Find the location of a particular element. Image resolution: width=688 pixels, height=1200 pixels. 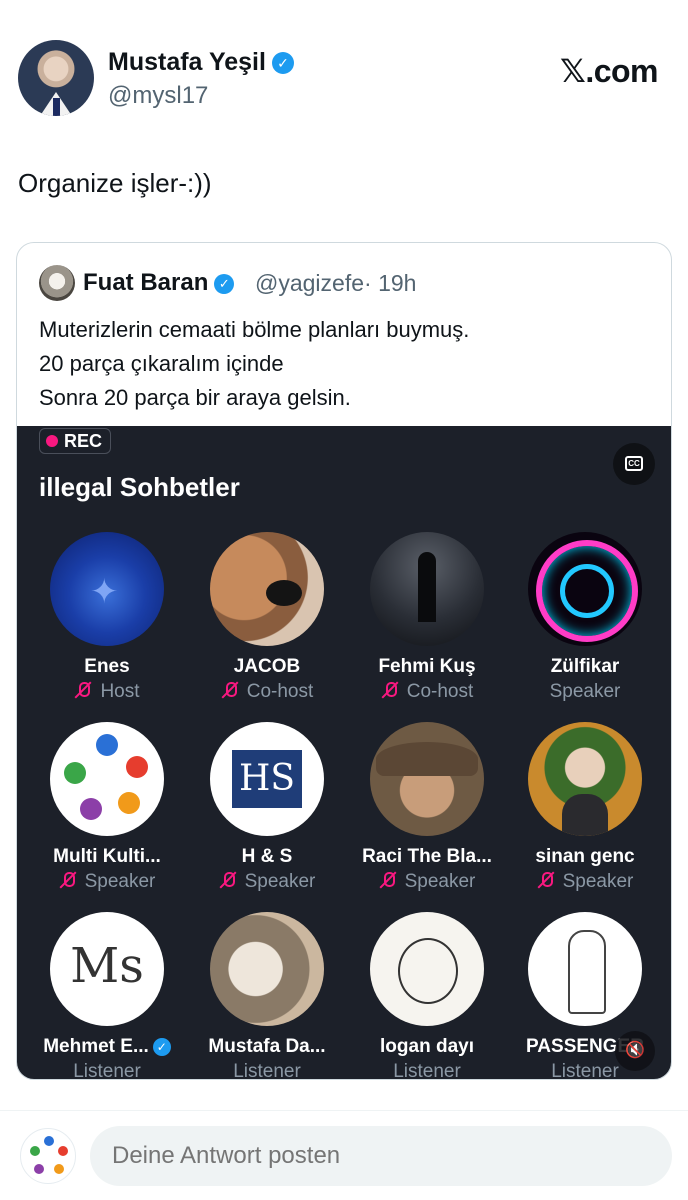

quoted-author-name: Fuat Baran ✓ is located at coordinates (159, 283).